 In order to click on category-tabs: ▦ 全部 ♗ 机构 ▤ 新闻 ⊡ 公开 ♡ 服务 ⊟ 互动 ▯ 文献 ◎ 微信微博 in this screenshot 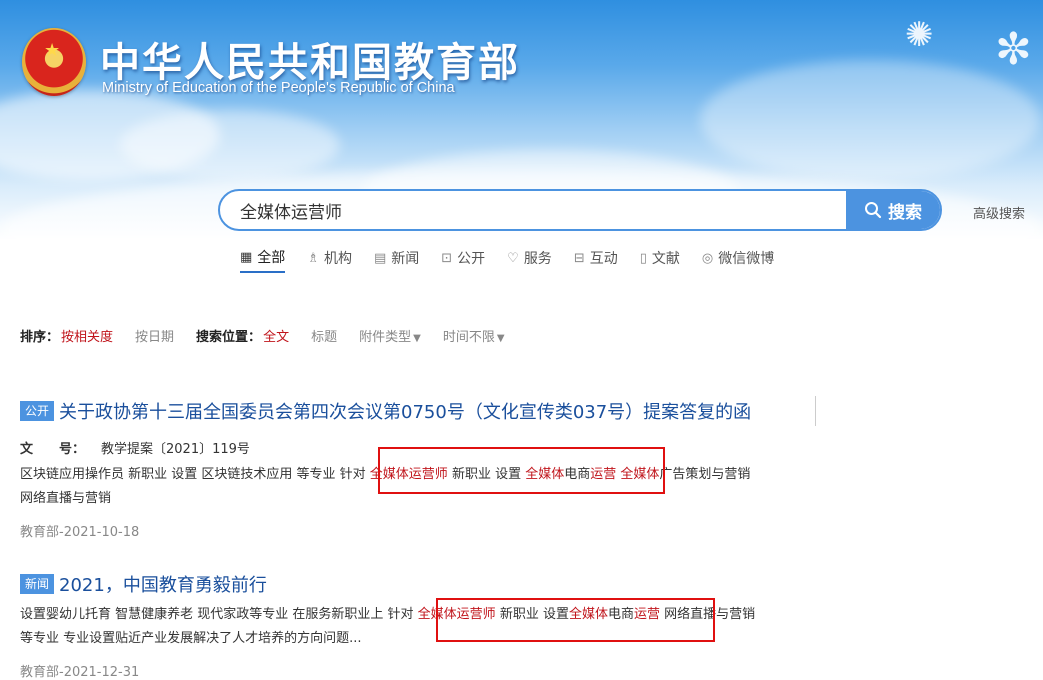, I will do `click(518, 260)`.